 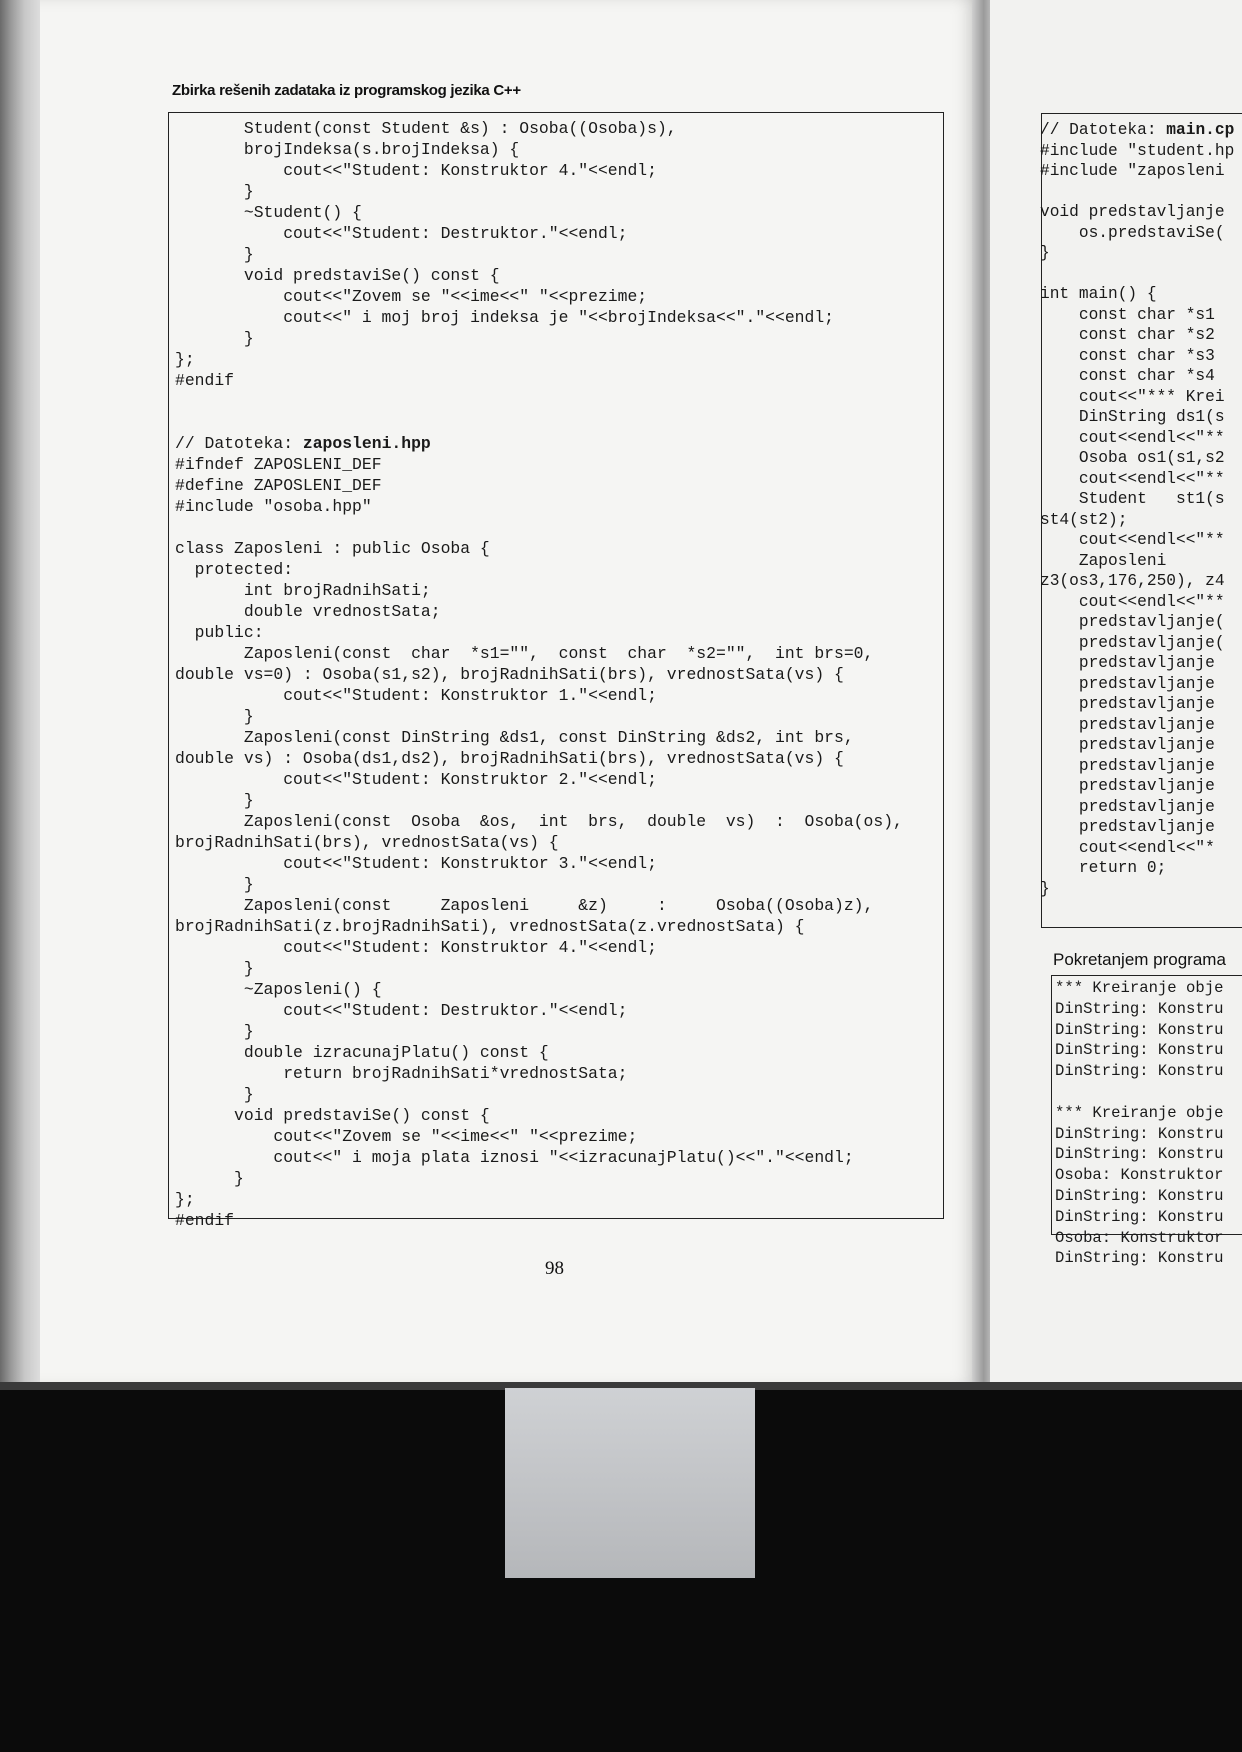 What do you see at coordinates (273, 506) in the screenshot?
I see `code-line: #include "osoba.hpp"` at bounding box center [273, 506].